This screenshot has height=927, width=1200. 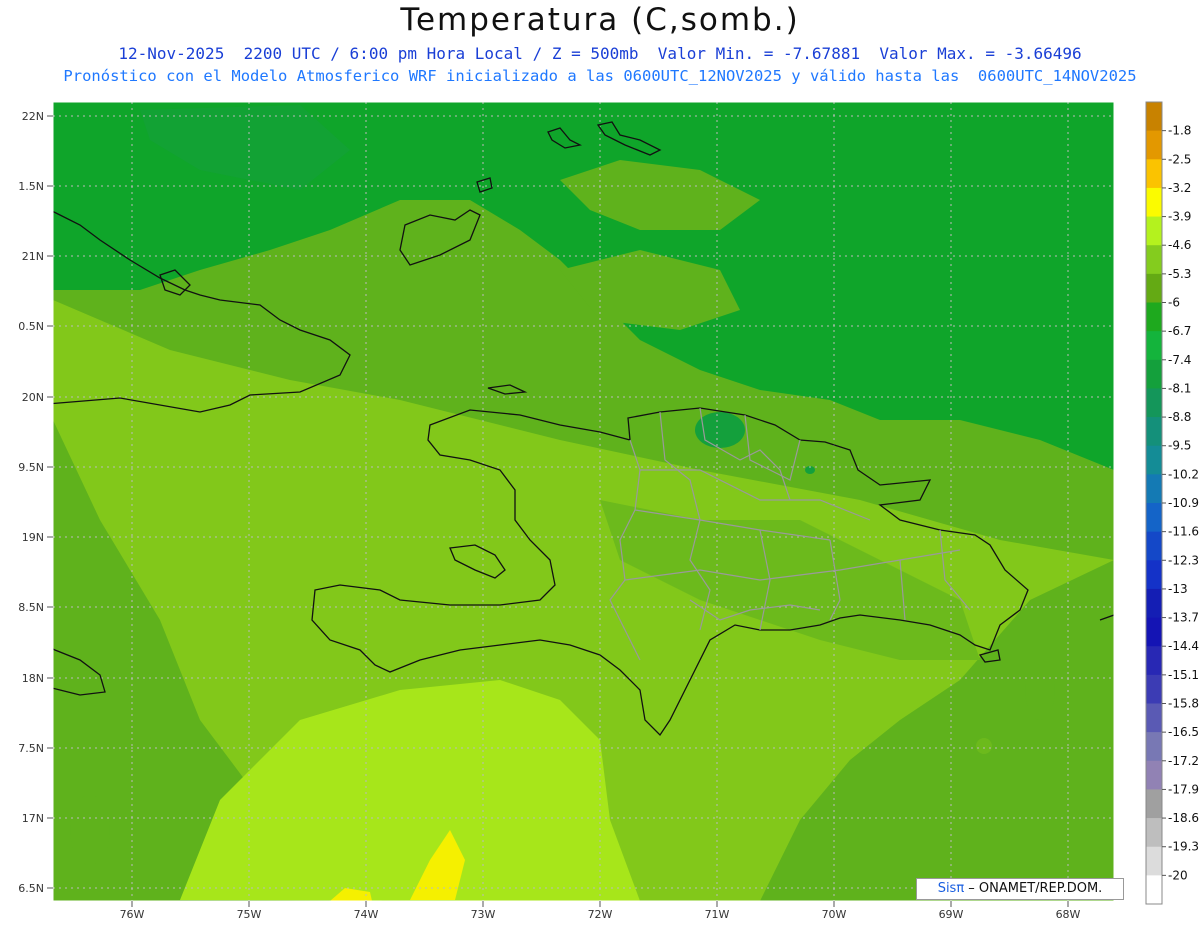 What do you see at coordinates (483, 914) in the screenshot?
I see `lon-label: 73W` at bounding box center [483, 914].